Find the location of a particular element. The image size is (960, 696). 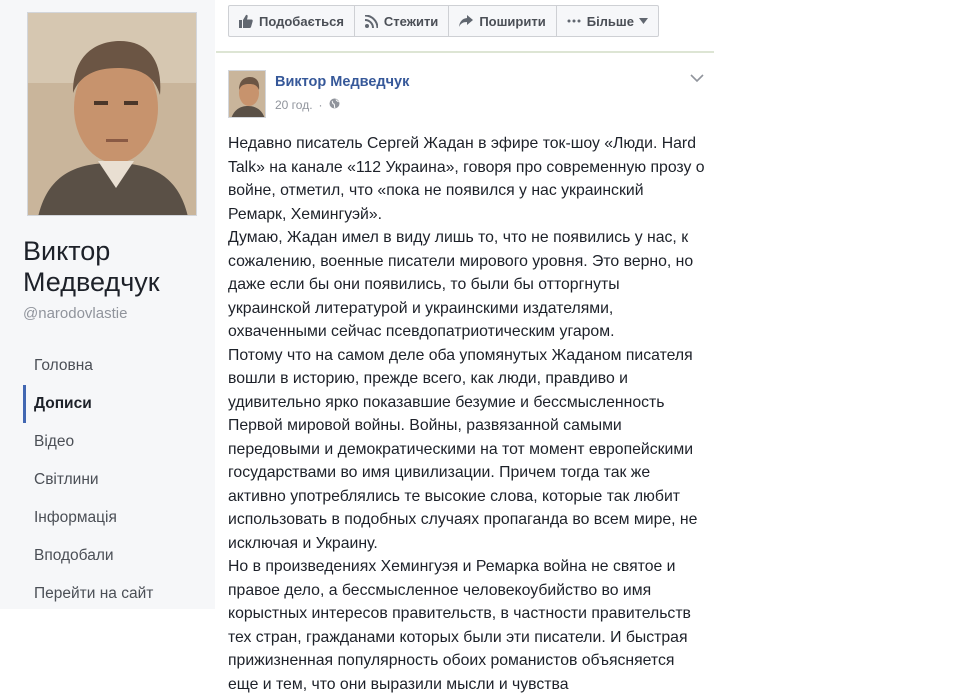

like-label: Подобається is located at coordinates (301, 21).